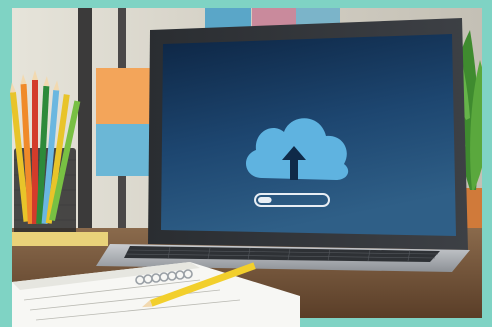 This screenshot has height=327, width=492. I want to click on teal-border-right, so click(487, 163).